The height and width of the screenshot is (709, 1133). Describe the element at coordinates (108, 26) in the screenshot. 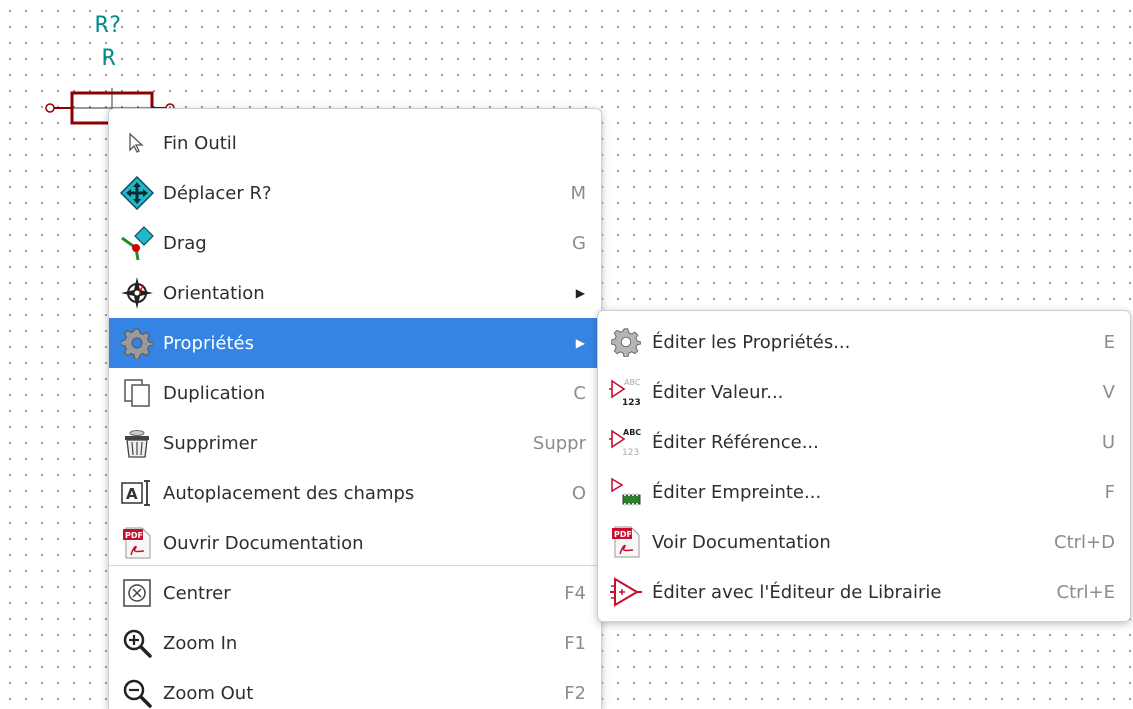

I see `component-reference: R?` at that location.